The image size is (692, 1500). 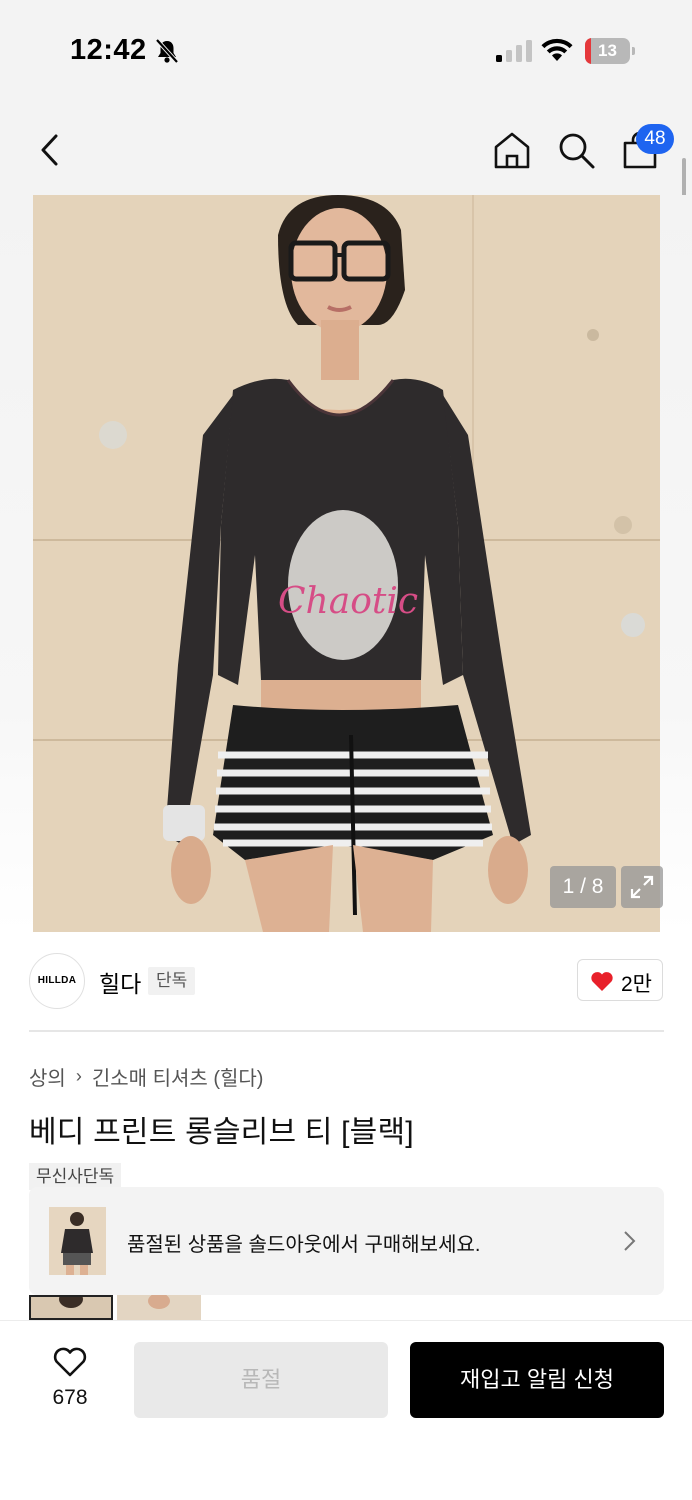 I want to click on bell-muted-icon, so click(x=167, y=51).